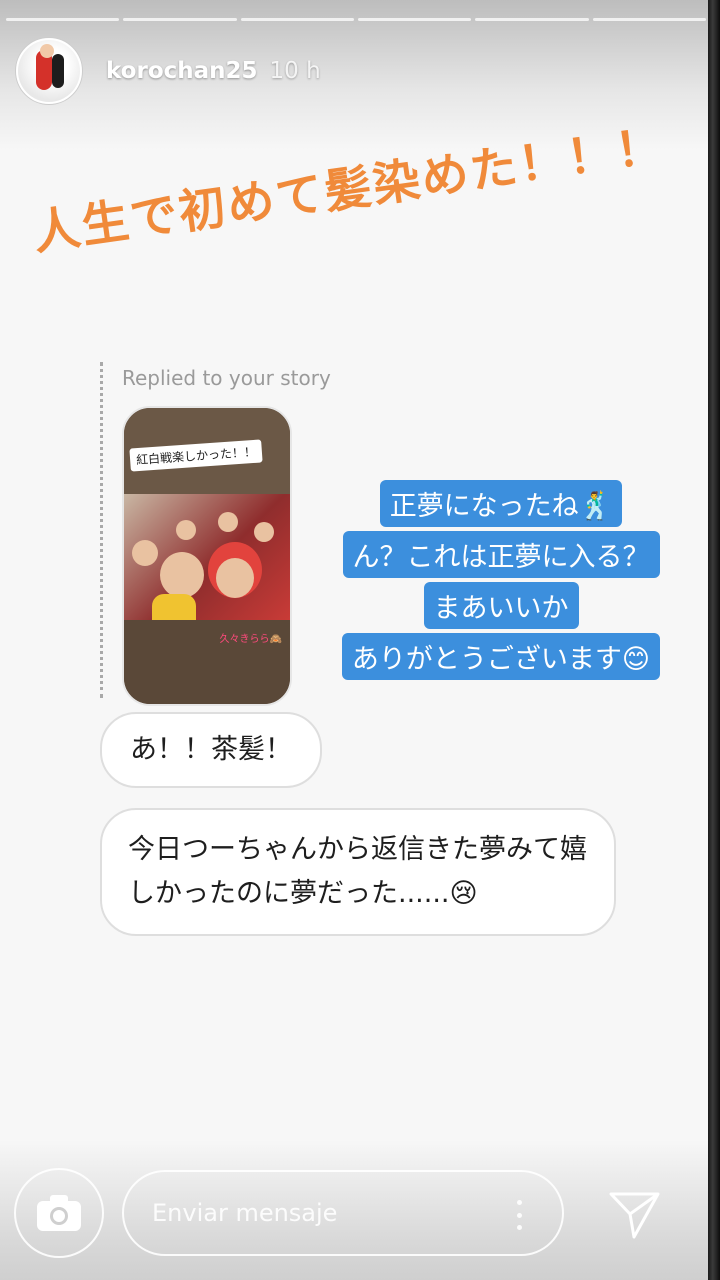 The width and height of the screenshot is (720, 1280). What do you see at coordinates (356, 19) in the screenshot?
I see `story-progress-bar` at bounding box center [356, 19].